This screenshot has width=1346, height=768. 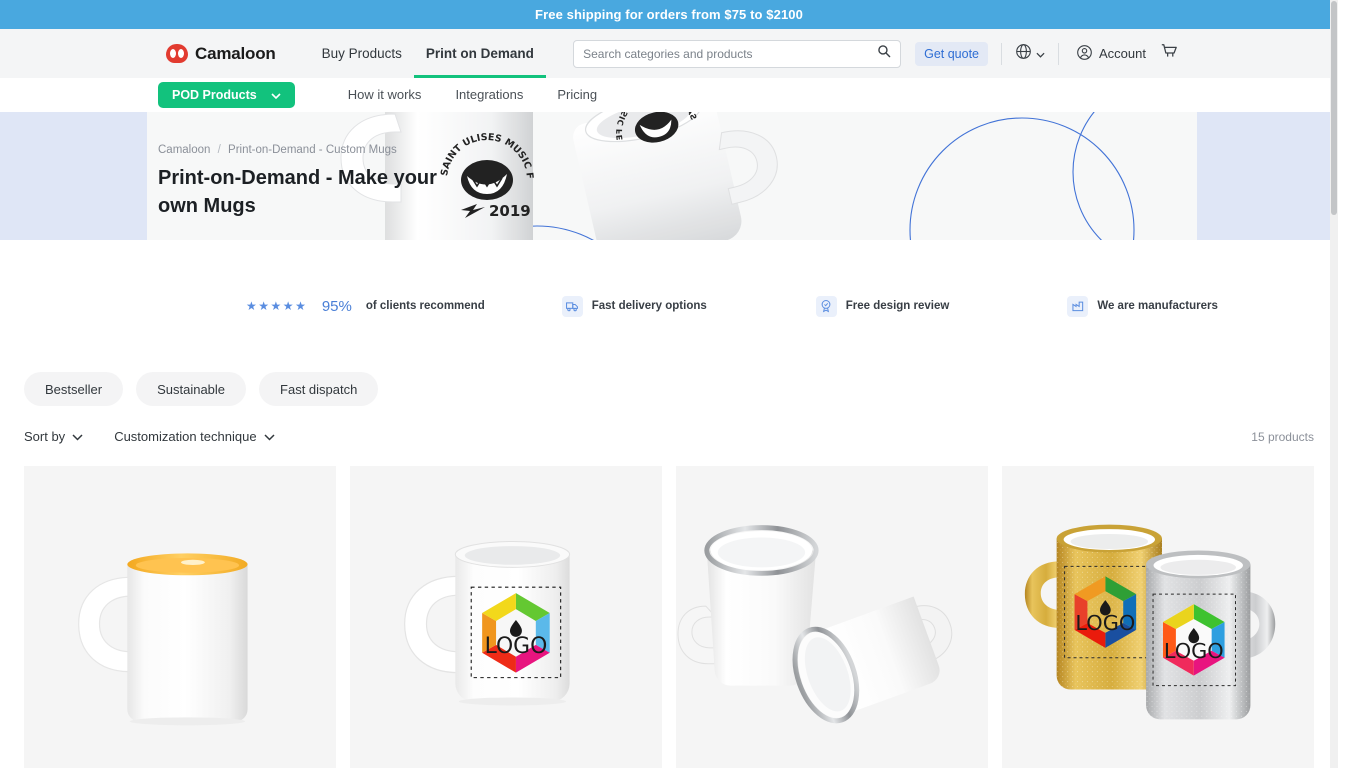 I want to click on nav-item-buy-products: Buy Products, so click(x=362, y=53).